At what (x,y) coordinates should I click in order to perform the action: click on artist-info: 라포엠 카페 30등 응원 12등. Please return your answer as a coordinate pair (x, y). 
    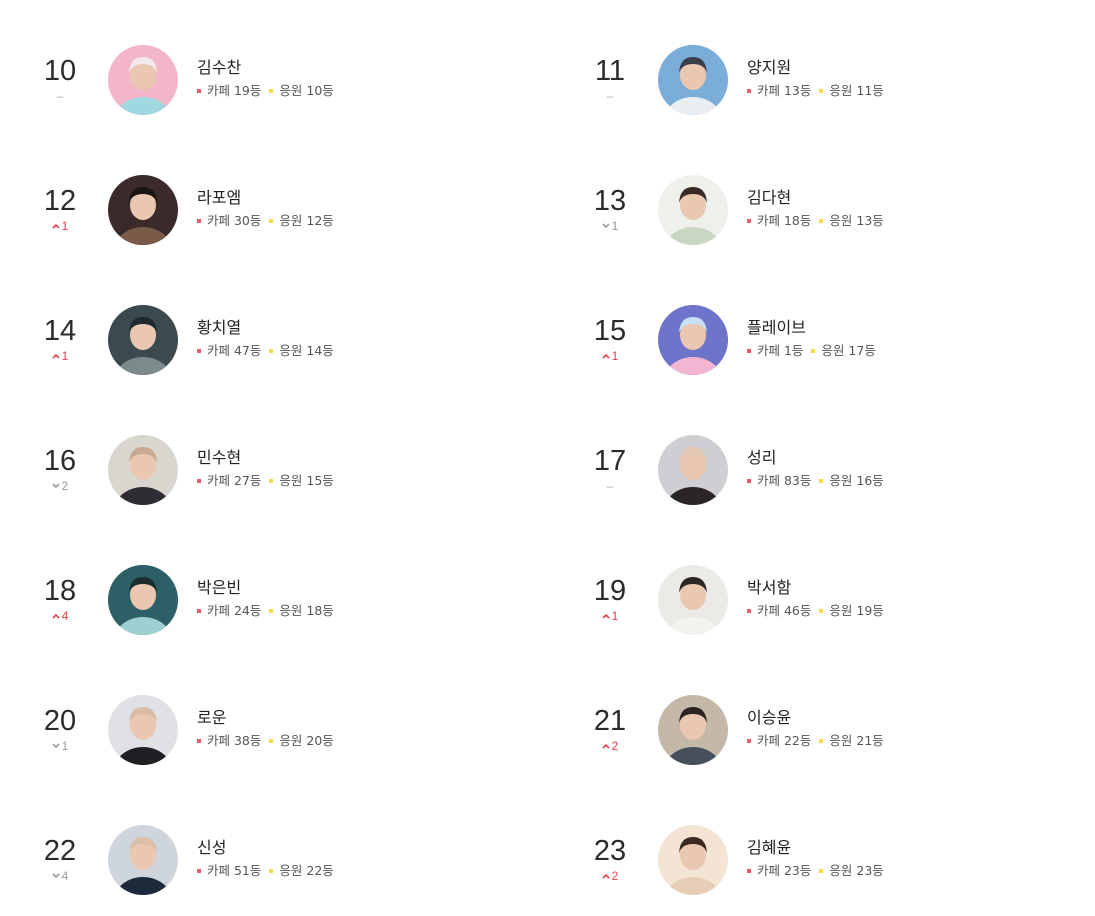
    Looking at the image, I should click on (269, 208).